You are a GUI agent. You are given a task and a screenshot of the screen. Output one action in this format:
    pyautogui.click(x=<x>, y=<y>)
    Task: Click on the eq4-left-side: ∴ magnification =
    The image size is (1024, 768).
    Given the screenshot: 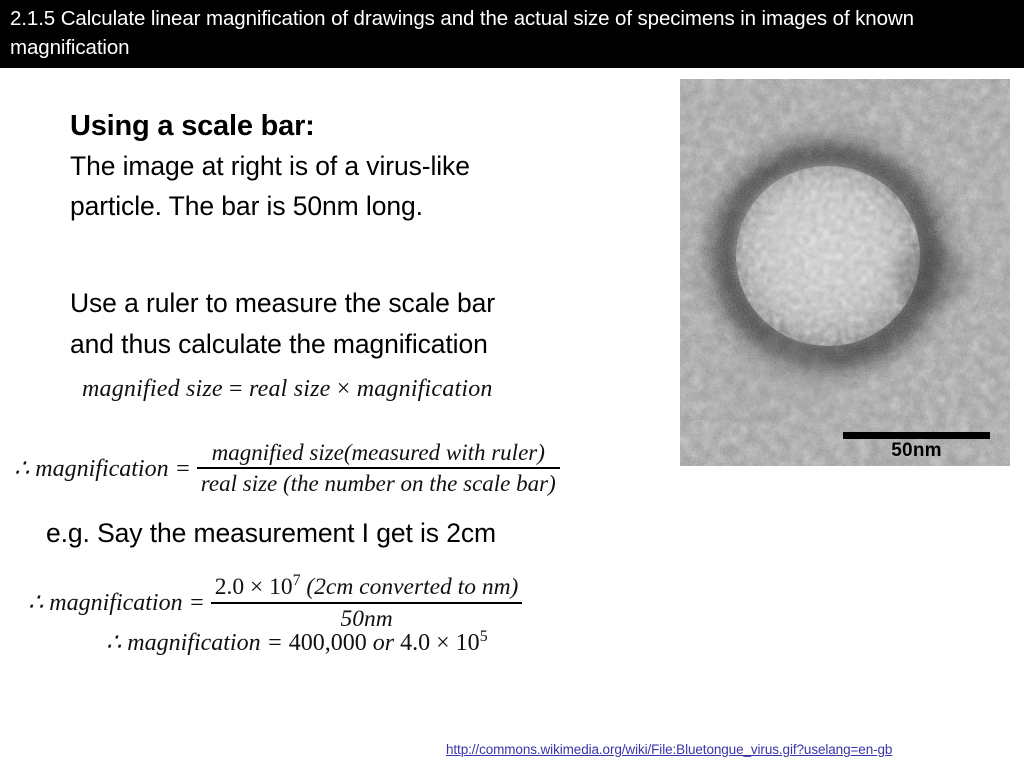 What is the action you would take?
    pyautogui.click(x=197, y=643)
    